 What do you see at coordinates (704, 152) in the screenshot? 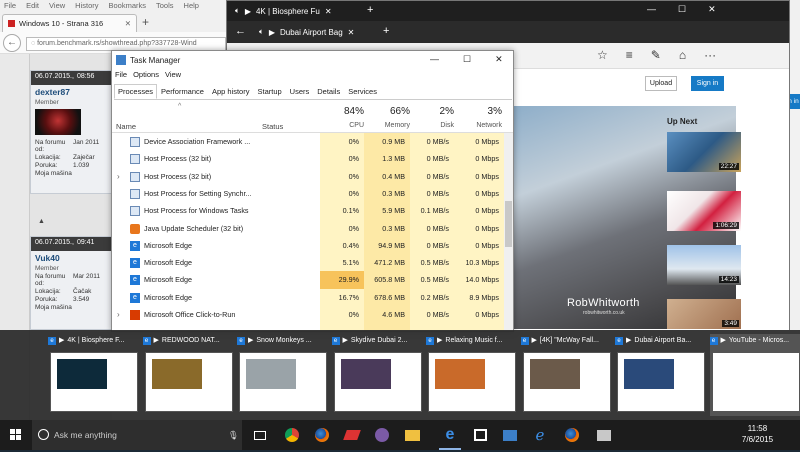
I see `up-next-thumbnail: 22:27` at bounding box center [704, 152].